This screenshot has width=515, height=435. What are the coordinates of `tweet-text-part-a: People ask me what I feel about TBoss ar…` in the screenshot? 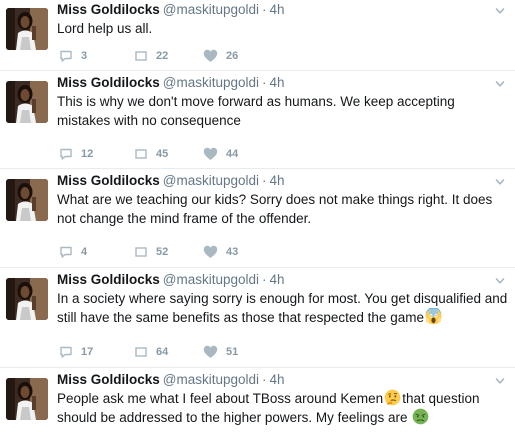 It's located at (220, 398).